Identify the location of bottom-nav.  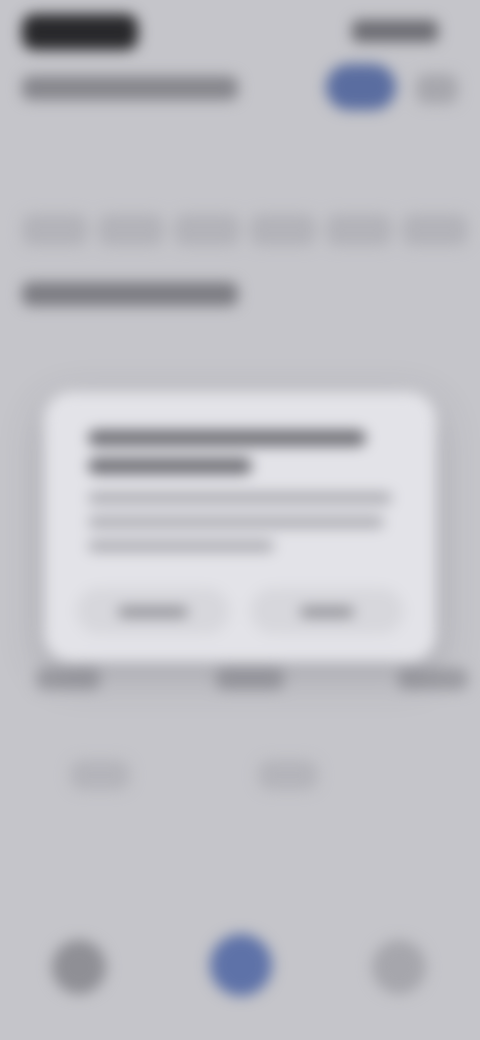
(240, 964).